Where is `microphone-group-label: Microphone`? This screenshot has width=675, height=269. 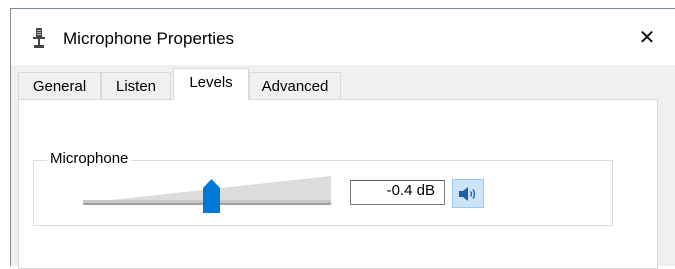
microphone-group-label: Microphone is located at coordinates (89, 158).